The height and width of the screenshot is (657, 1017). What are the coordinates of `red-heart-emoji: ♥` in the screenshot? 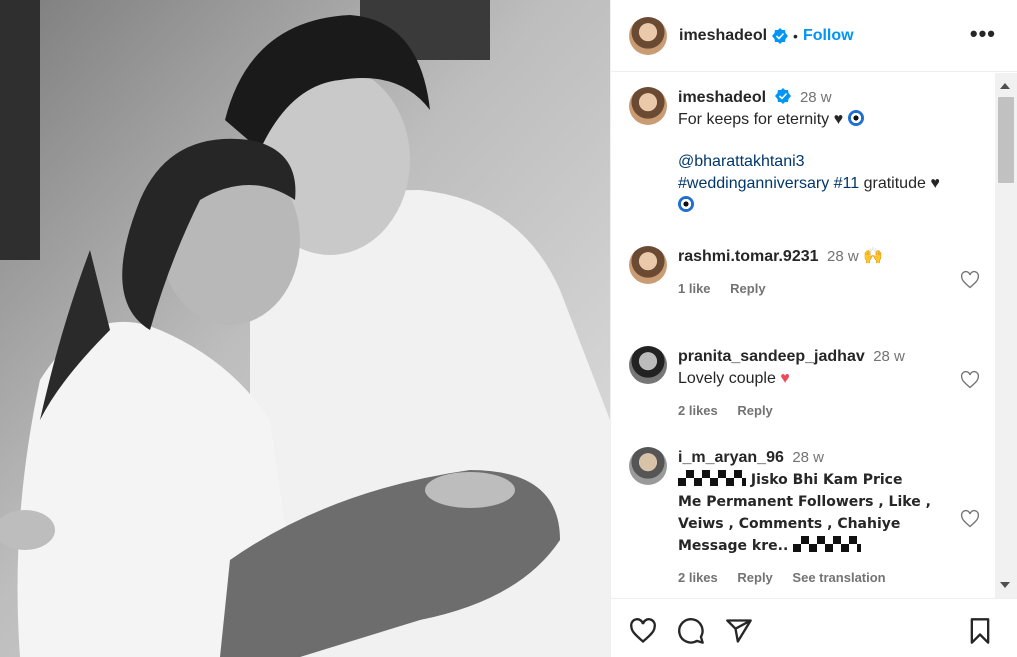 It's located at (785, 378).